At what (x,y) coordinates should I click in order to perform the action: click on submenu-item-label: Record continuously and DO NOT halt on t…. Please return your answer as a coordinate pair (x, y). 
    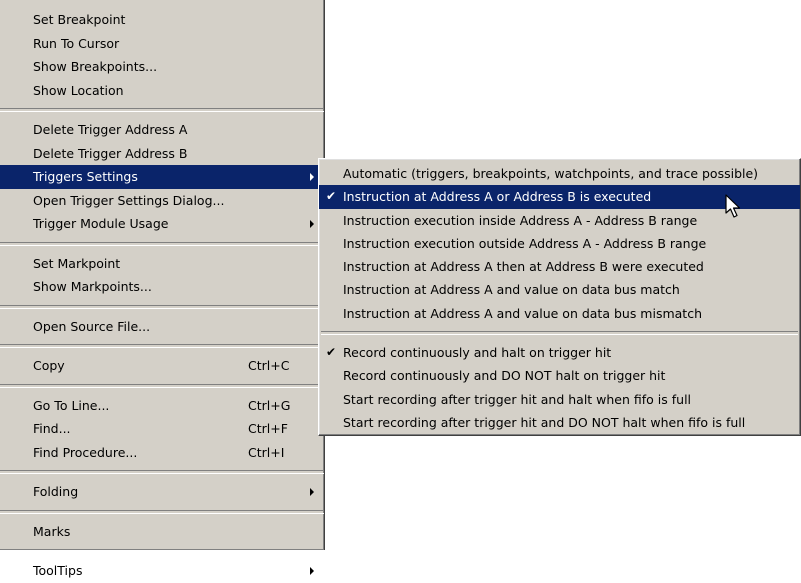
    Looking at the image, I should click on (504, 376).